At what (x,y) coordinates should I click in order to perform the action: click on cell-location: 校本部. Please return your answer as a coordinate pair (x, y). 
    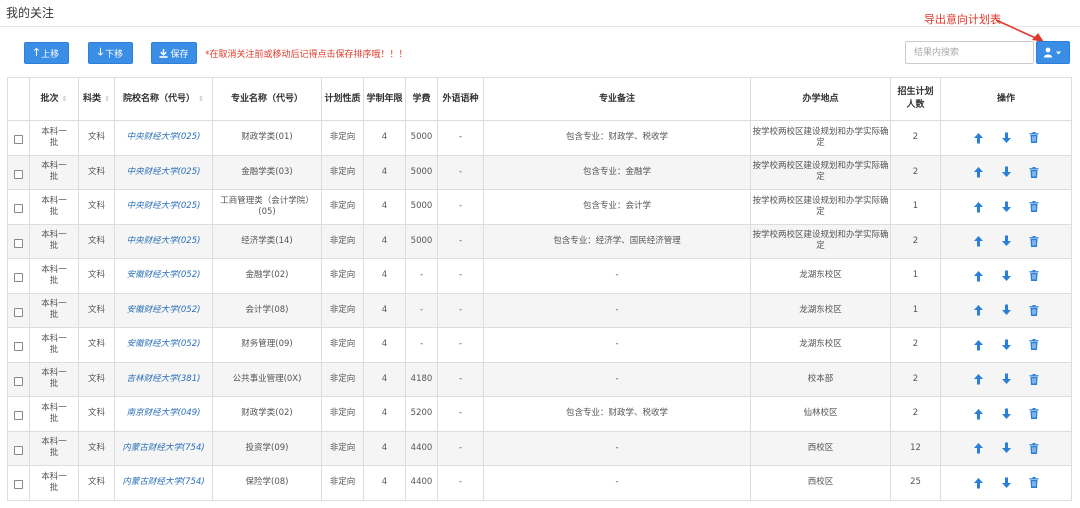
    Looking at the image, I should click on (820, 379).